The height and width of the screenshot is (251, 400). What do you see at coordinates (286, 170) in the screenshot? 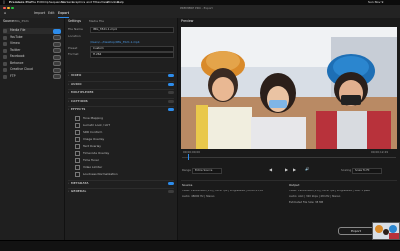
I see `play-icon: ▶` at bounding box center [286, 170].